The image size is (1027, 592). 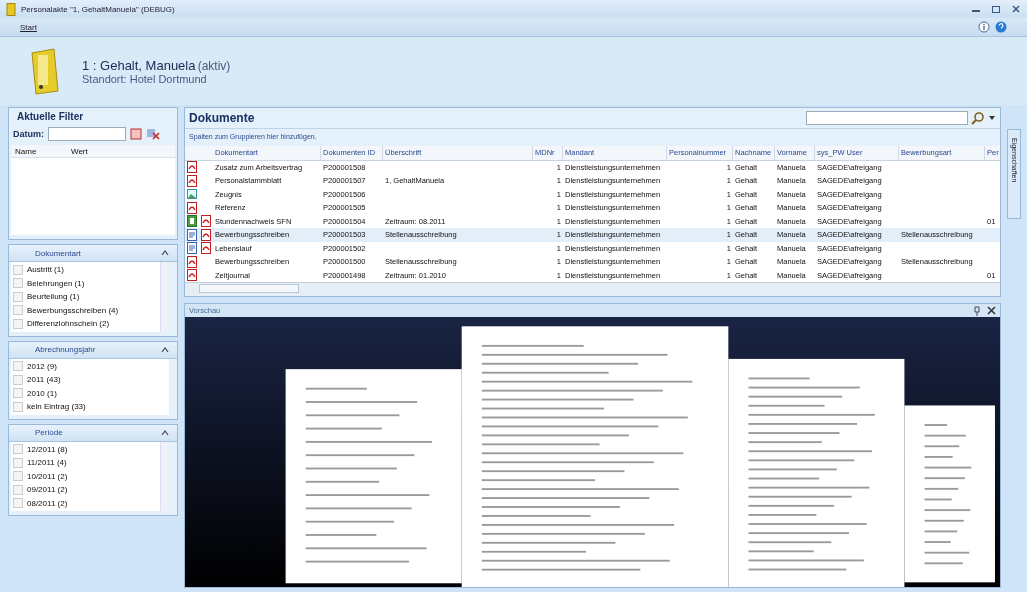 What do you see at coordinates (49, 432) in the screenshot?
I see `group-title: Periode` at bounding box center [49, 432].